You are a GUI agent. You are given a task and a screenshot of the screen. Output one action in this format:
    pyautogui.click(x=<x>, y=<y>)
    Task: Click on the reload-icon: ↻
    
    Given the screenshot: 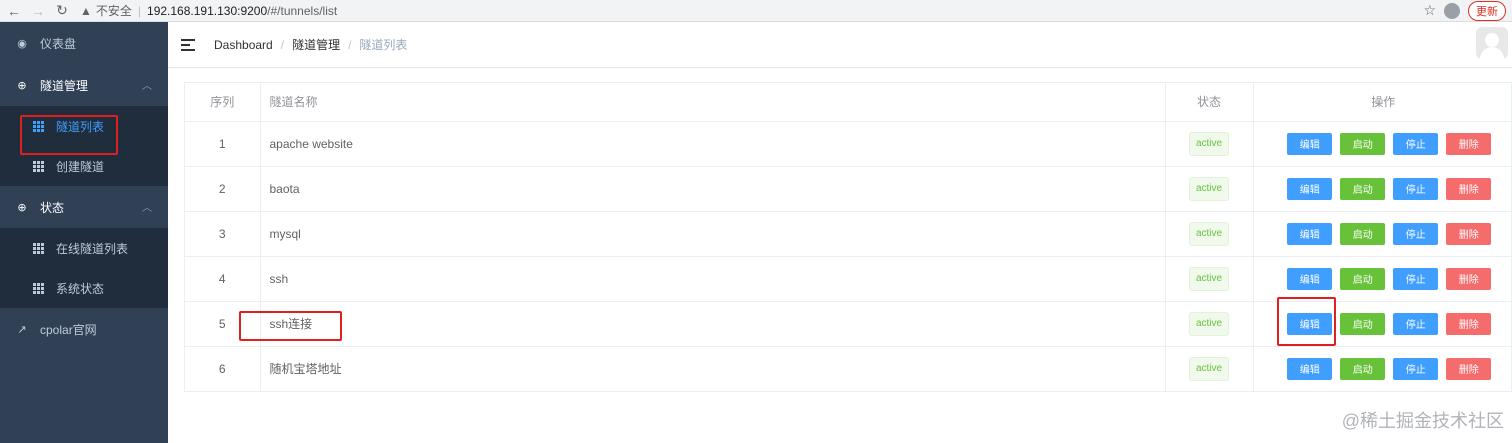 What is the action you would take?
    pyautogui.click(x=62, y=11)
    